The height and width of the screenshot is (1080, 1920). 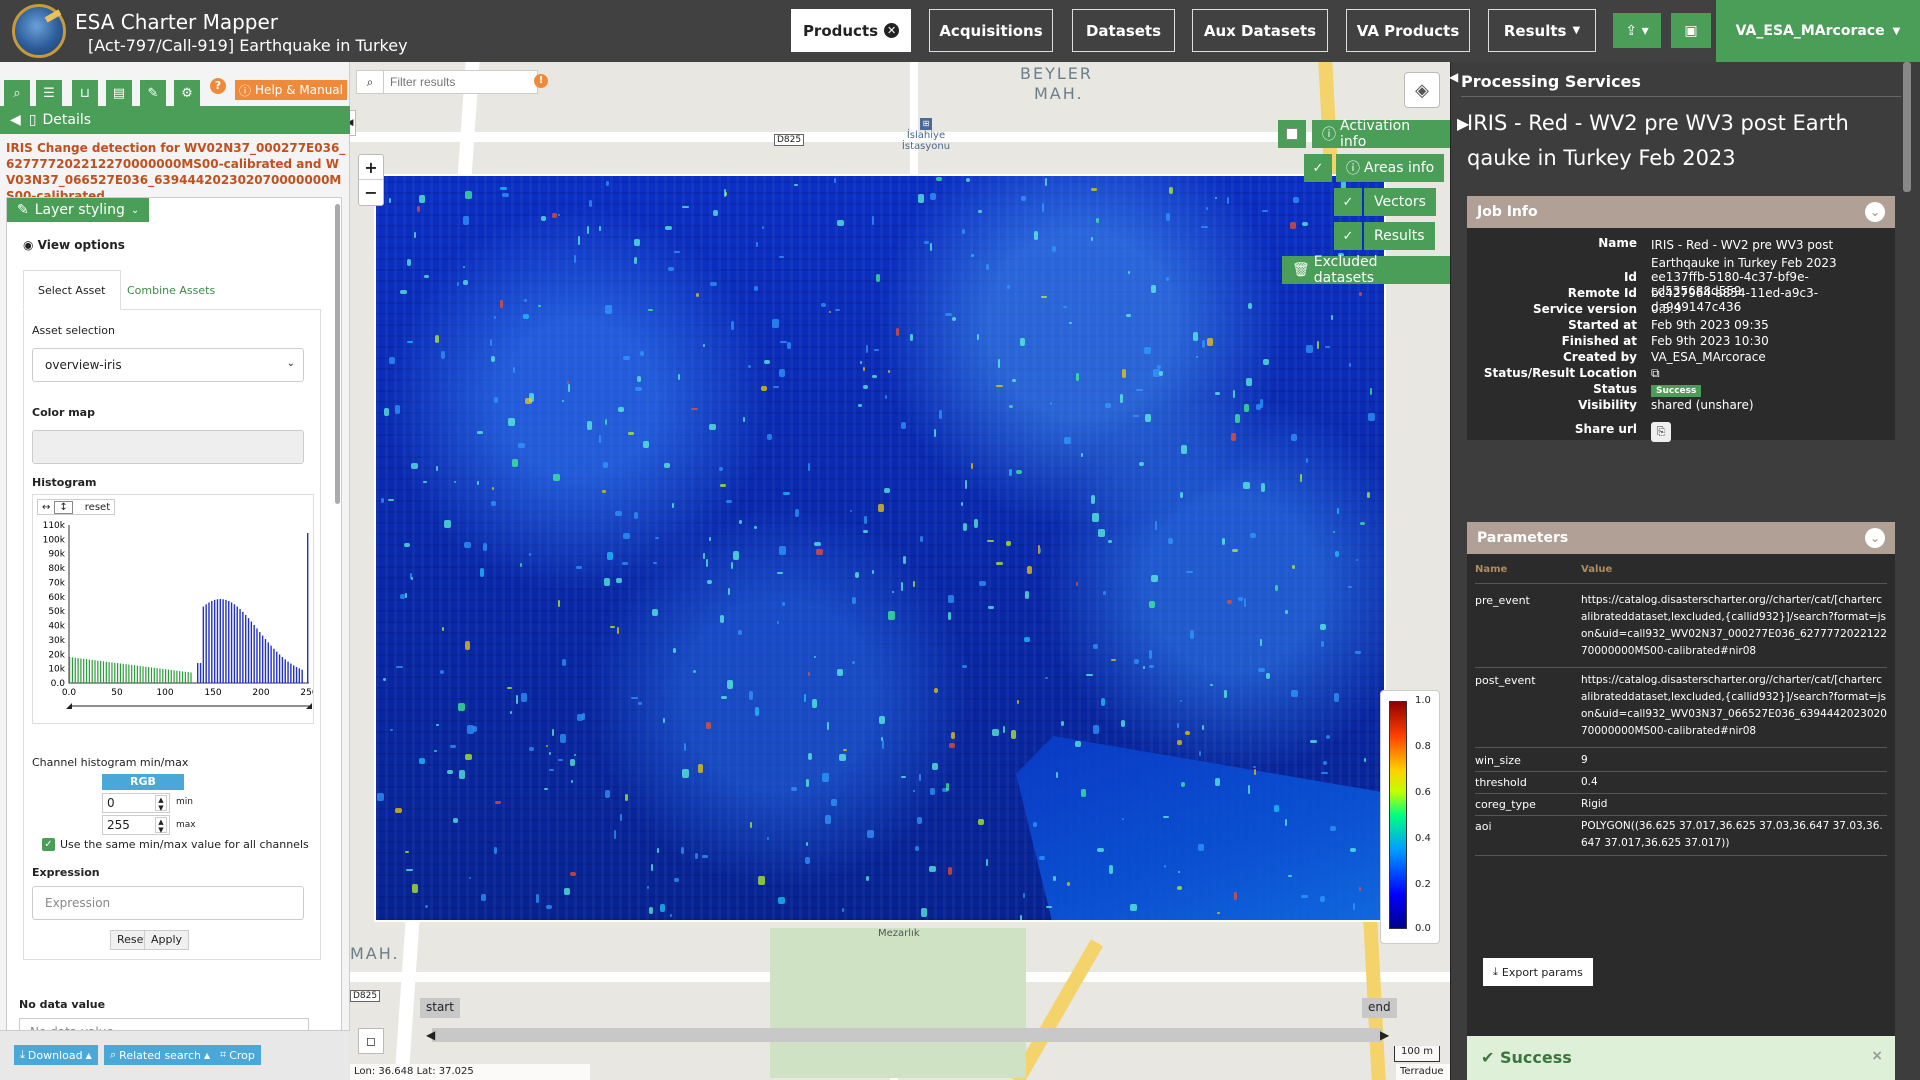 What do you see at coordinates (218, 86) in the screenshot?
I see `help-question-icon: ?` at bounding box center [218, 86].